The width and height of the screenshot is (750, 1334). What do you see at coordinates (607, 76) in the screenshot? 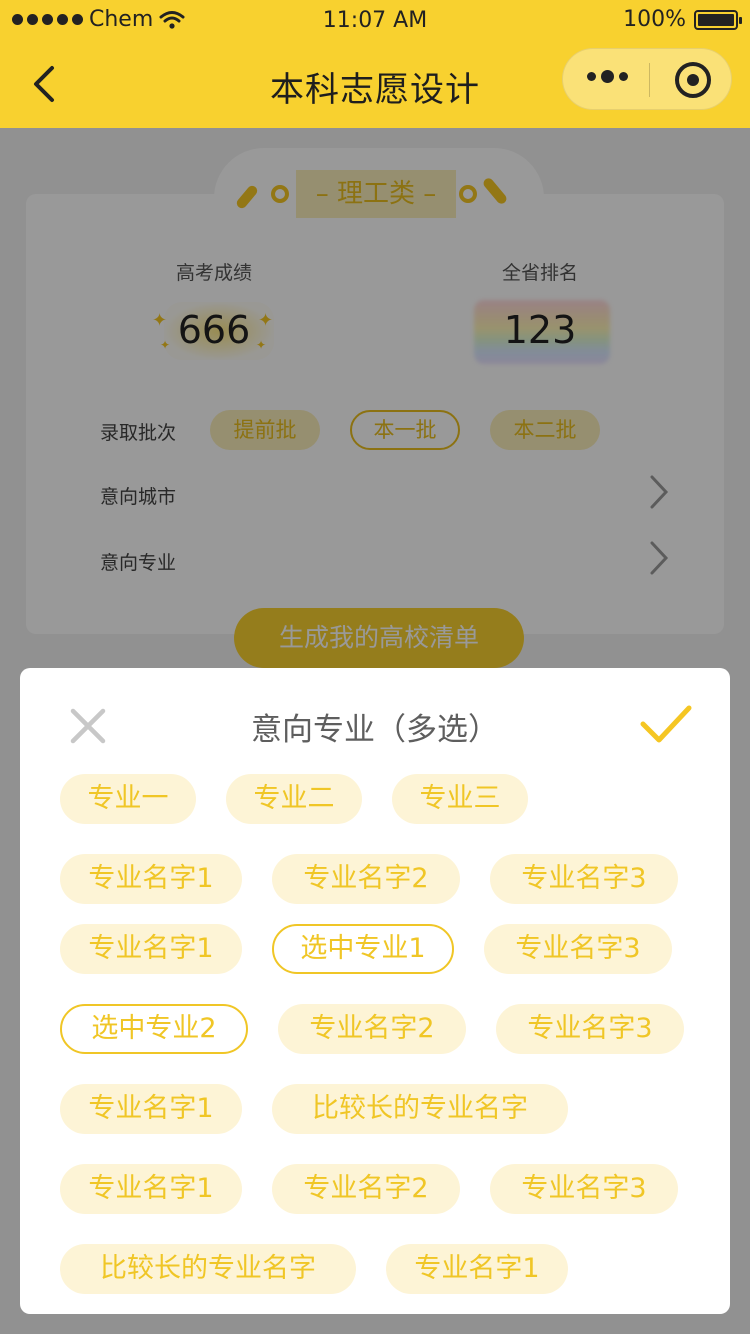
I see `more-icon` at bounding box center [607, 76].